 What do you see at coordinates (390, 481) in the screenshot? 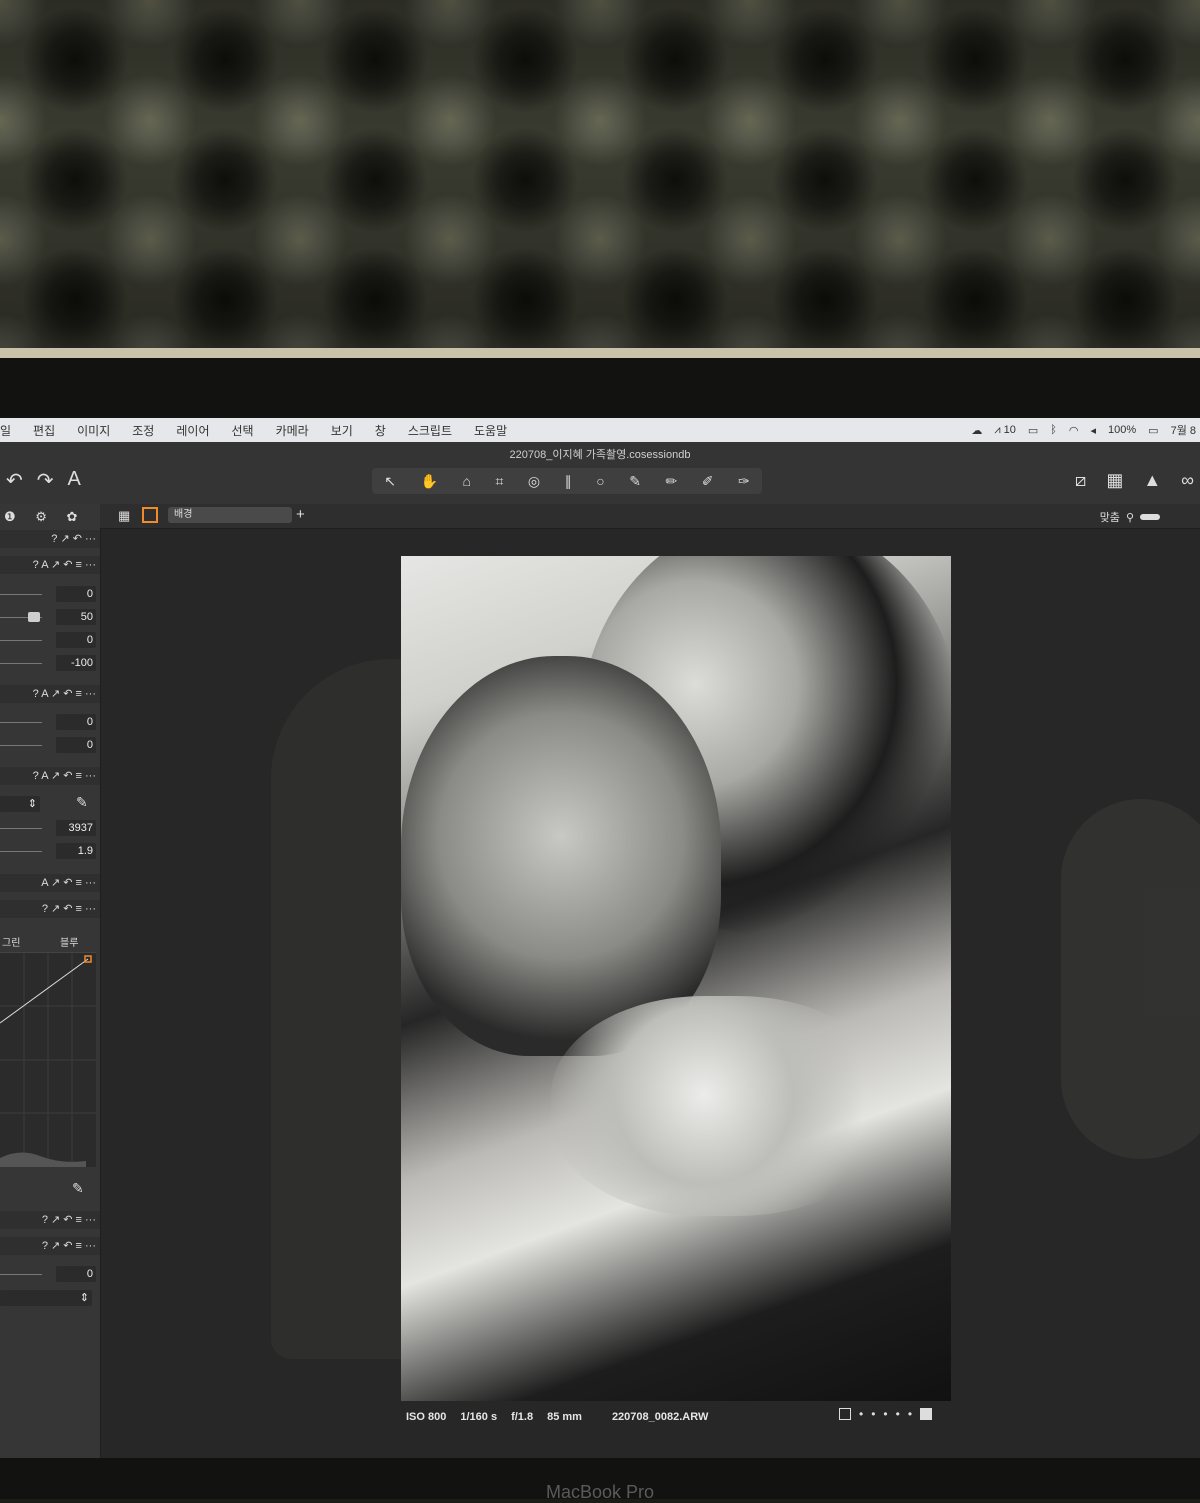
I see `pointer-tool-icon: ↖` at bounding box center [390, 481].